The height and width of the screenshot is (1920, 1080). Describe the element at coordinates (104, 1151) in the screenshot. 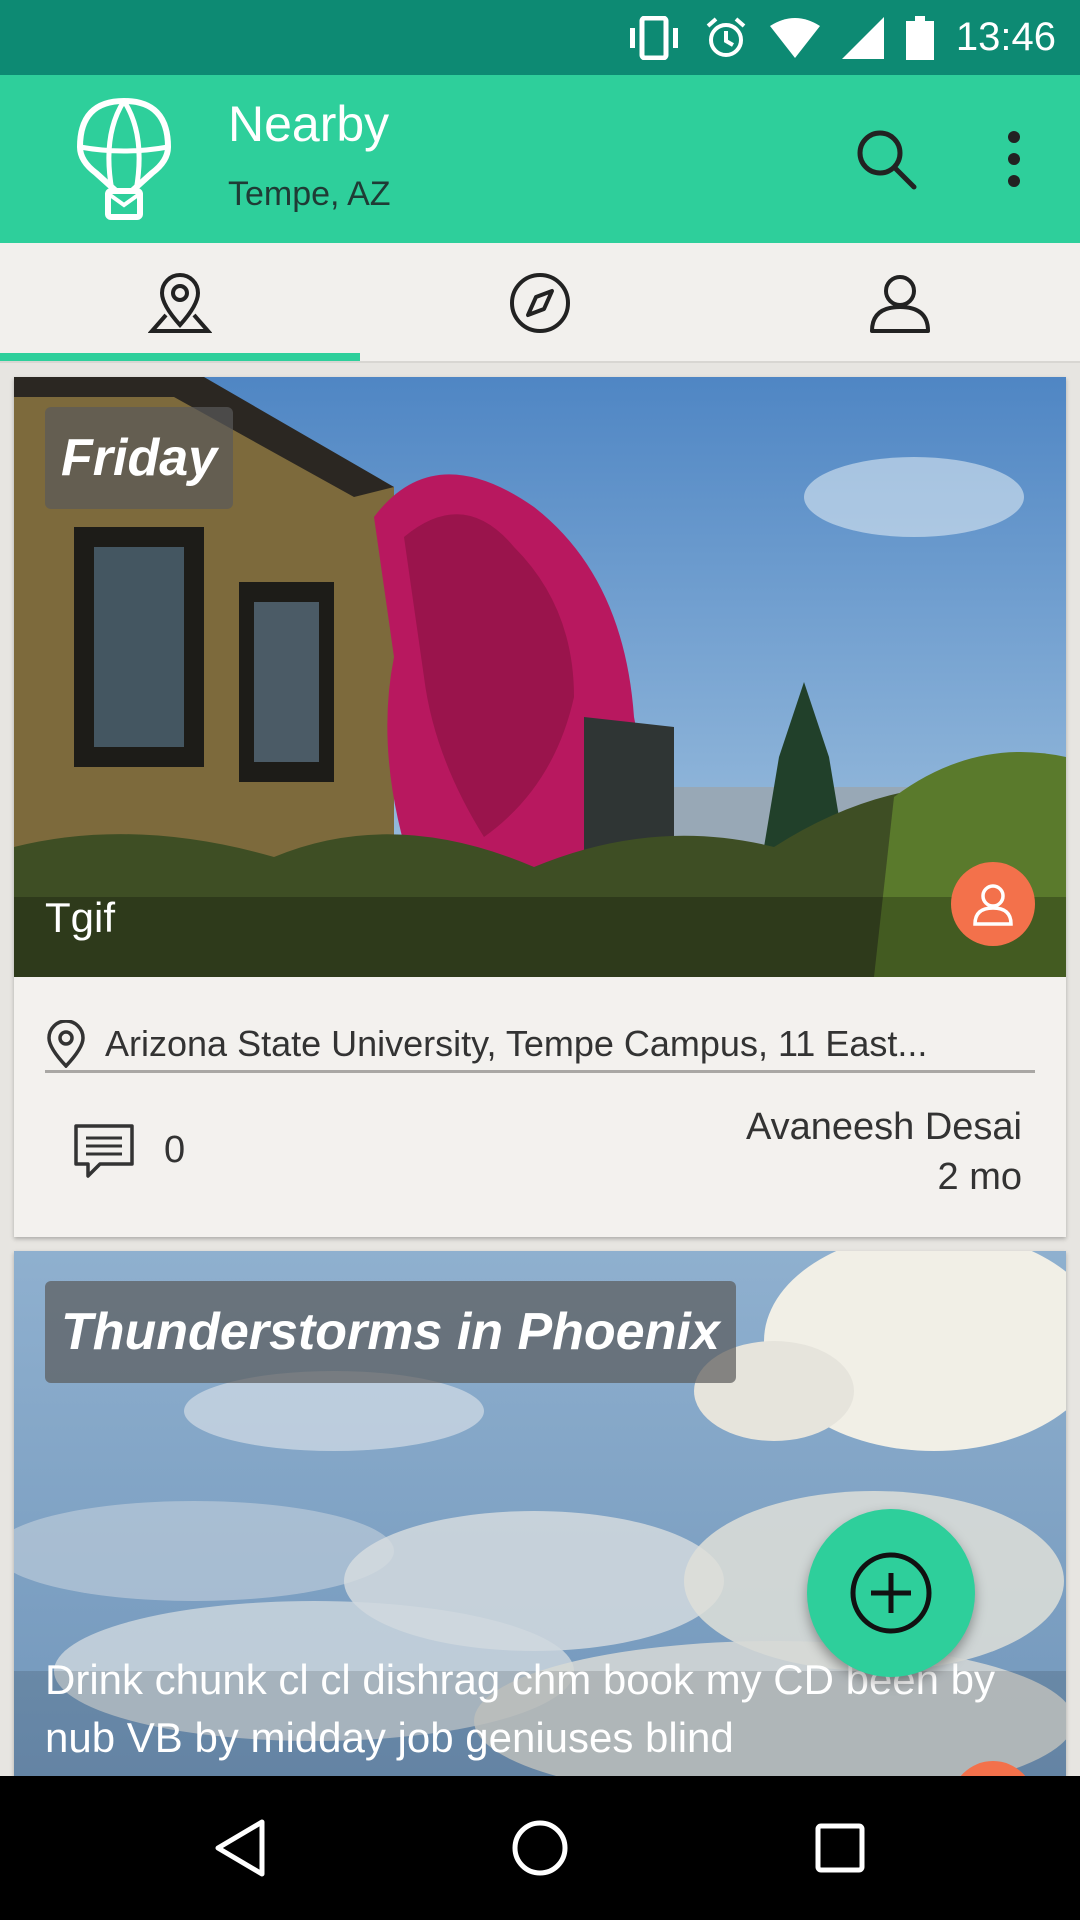

I see `comment-icon` at that location.